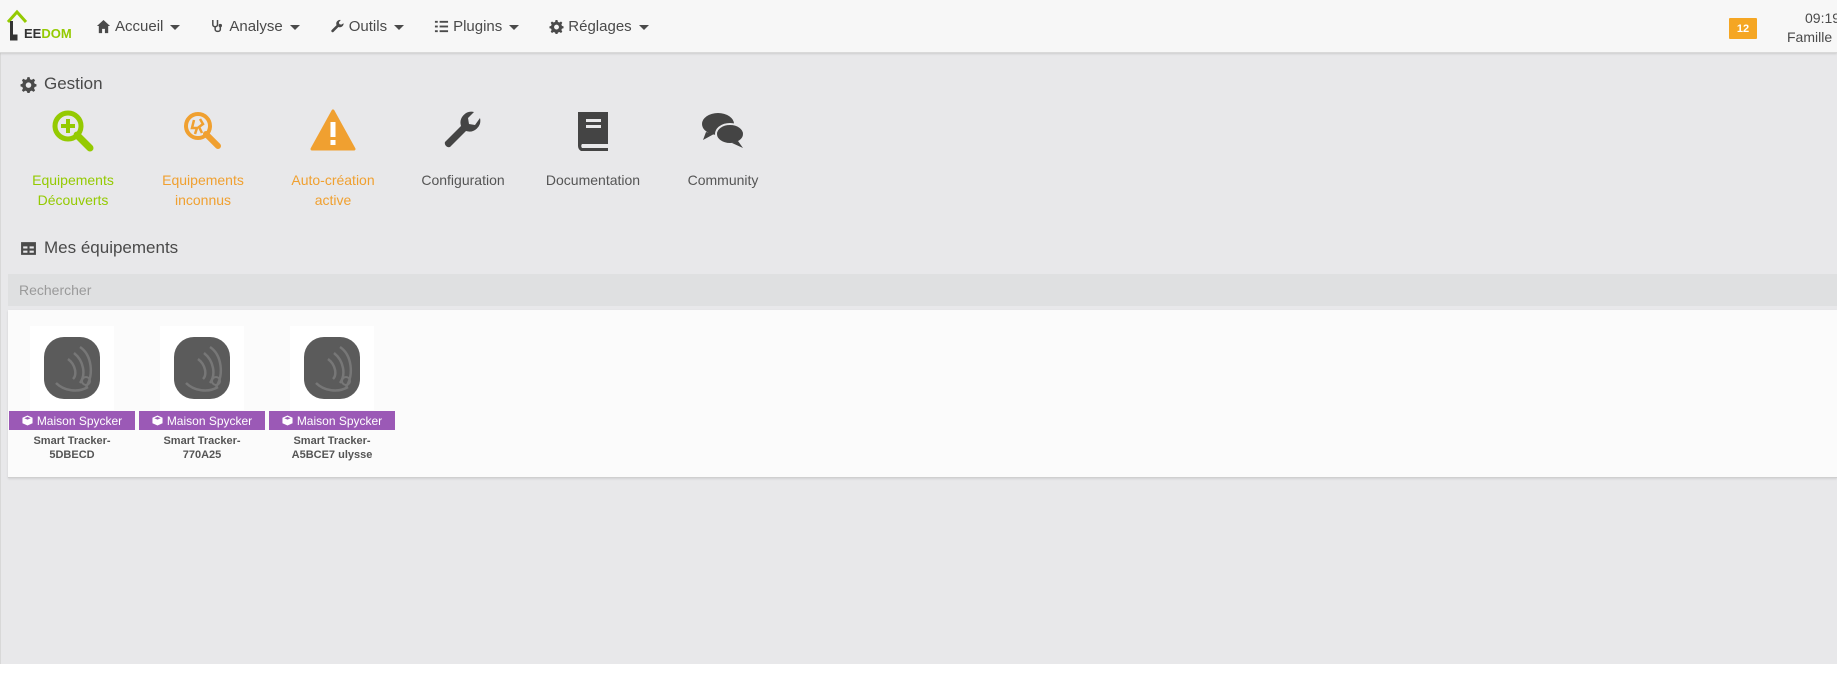 Image resolution: width=1837 pixels, height=694 pixels. Describe the element at coordinates (203, 200) in the screenshot. I see `tile-label-line2: inconnus` at that location.